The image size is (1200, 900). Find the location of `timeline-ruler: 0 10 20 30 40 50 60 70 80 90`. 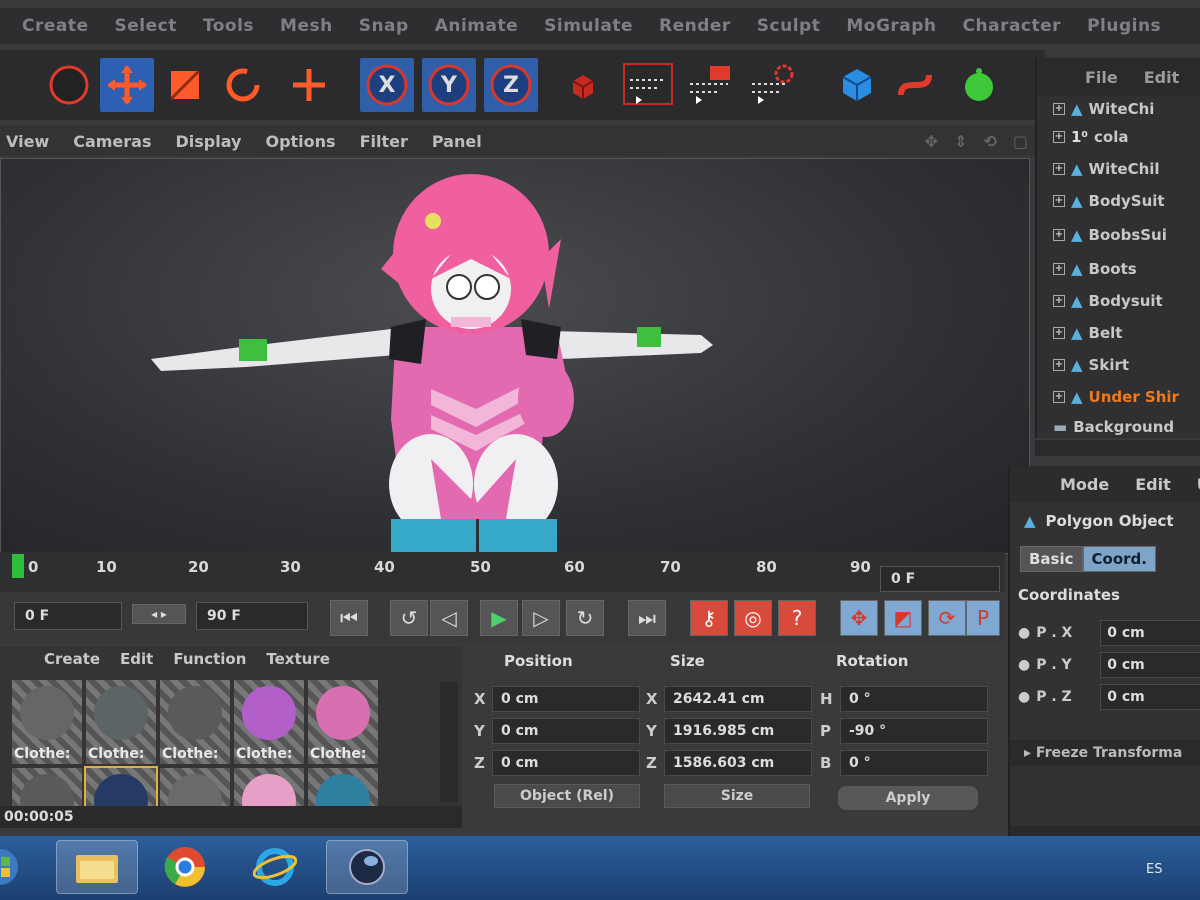

timeline-ruler: 0 10 20 30 40 50 60 70 80 90 is located at coordinates (502, 572).